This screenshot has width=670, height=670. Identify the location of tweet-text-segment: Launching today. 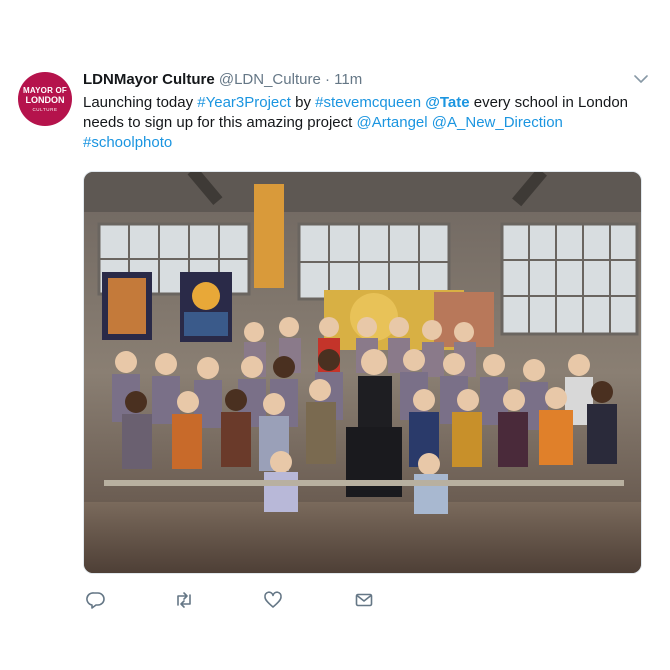
(140, 102).